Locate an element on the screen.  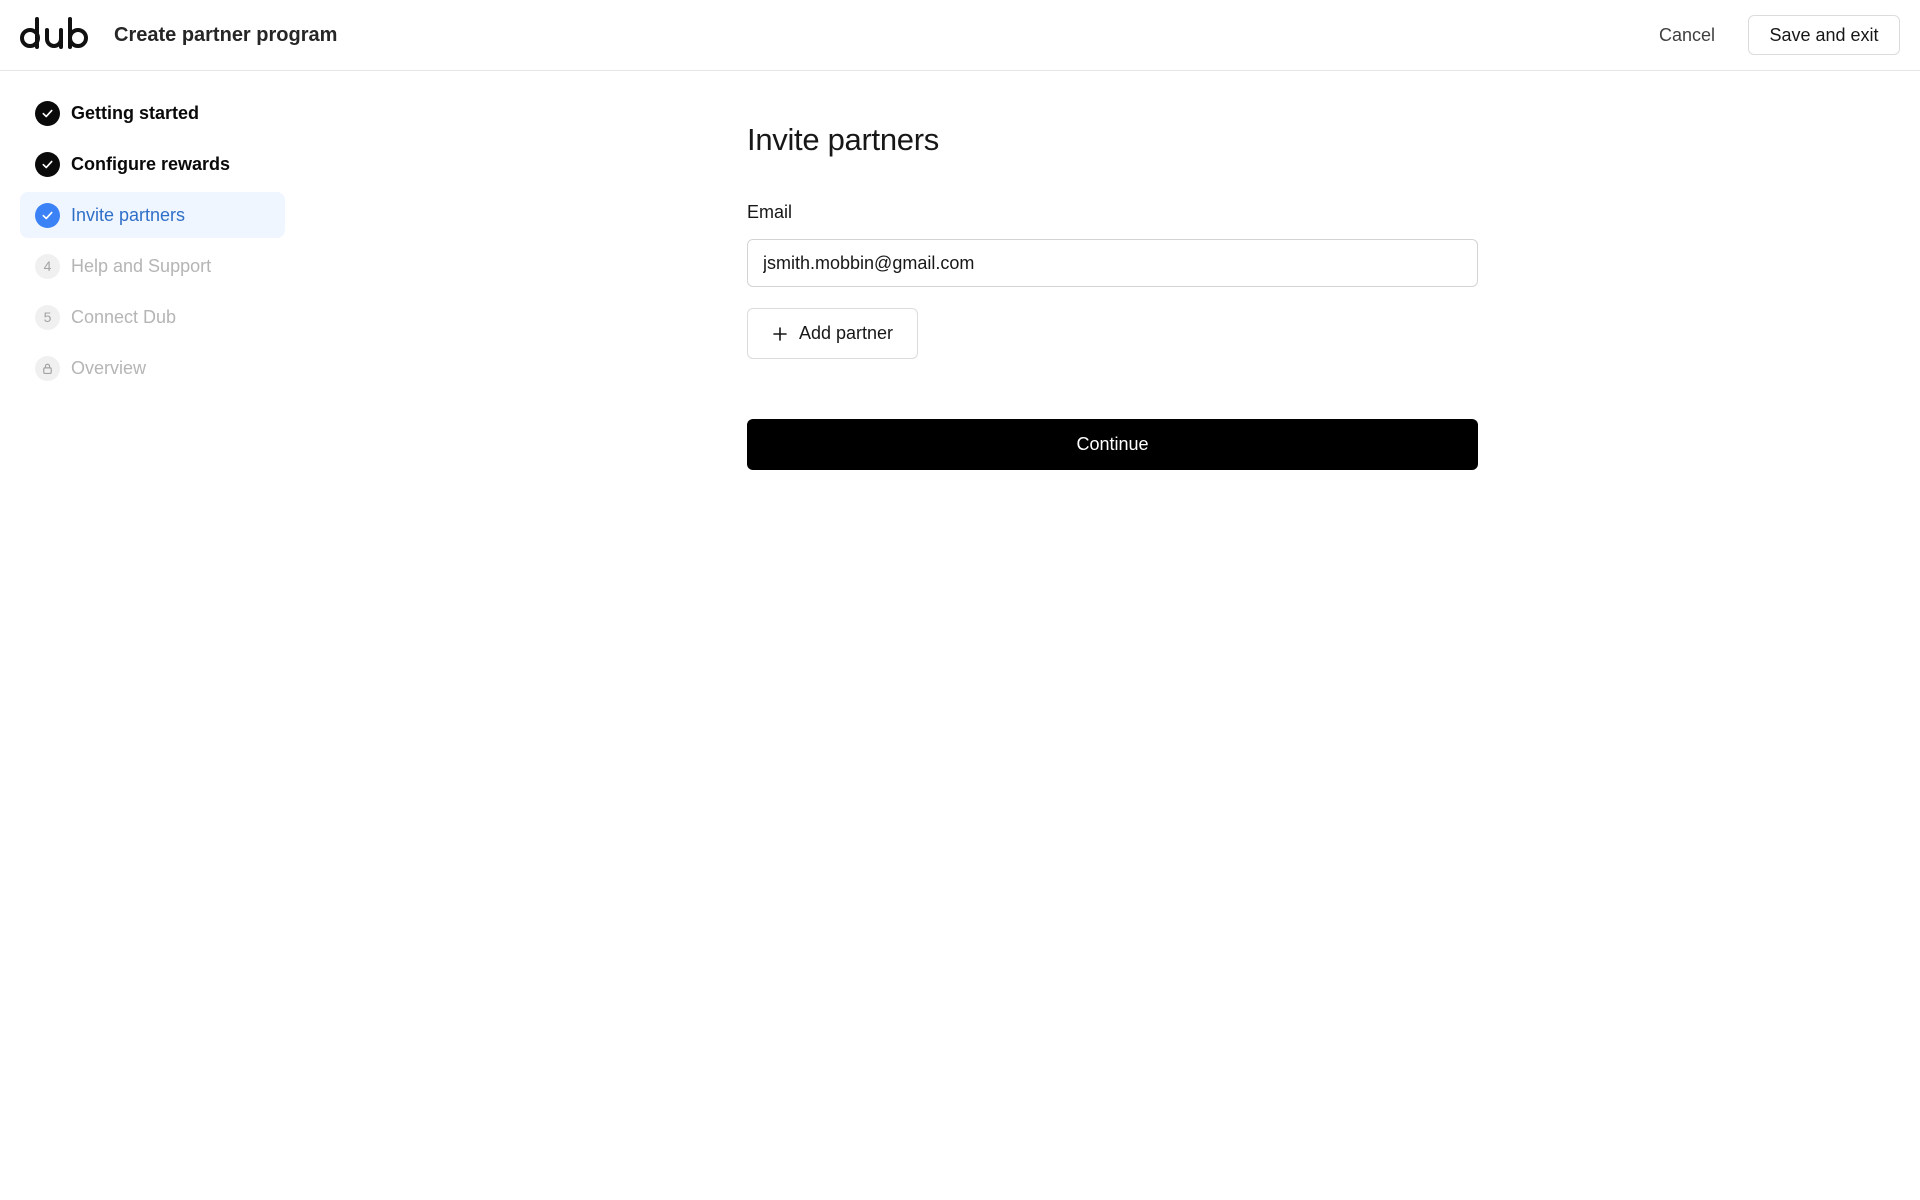
plus-icon is located at coordinates (780, 334).